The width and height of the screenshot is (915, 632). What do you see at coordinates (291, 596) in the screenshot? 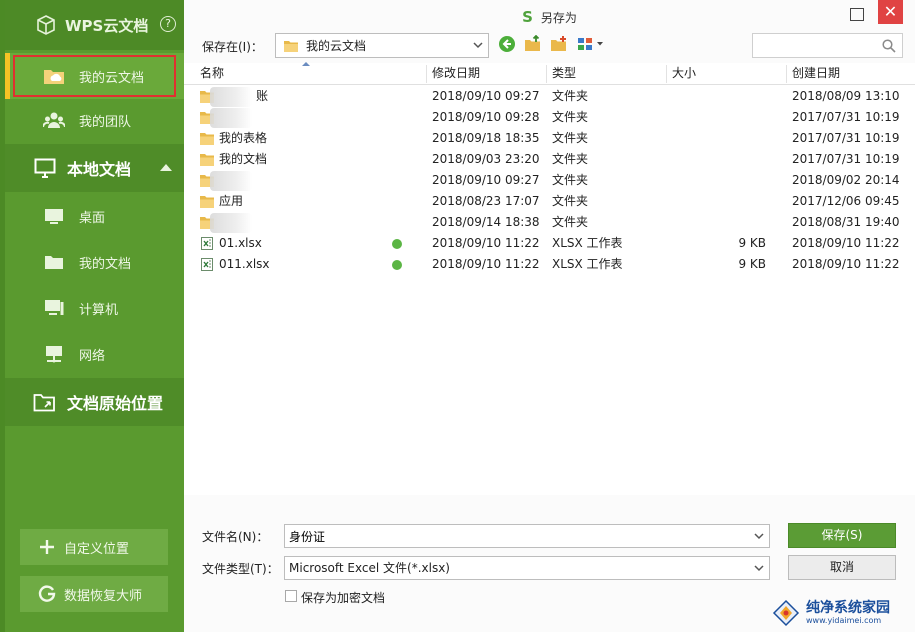
I see `encrypt-checkbox` at bounding box center [291, 596].